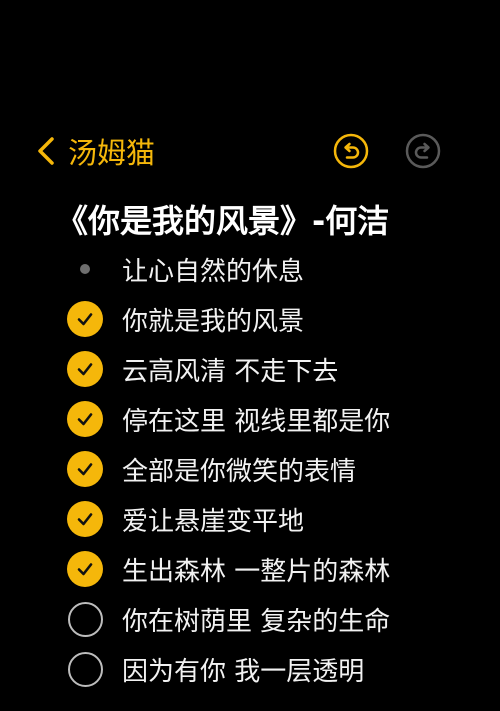 This screenshot has width=500, height=711. I want to click on list-item-text: 你就是我的风景, so click(213, 321).